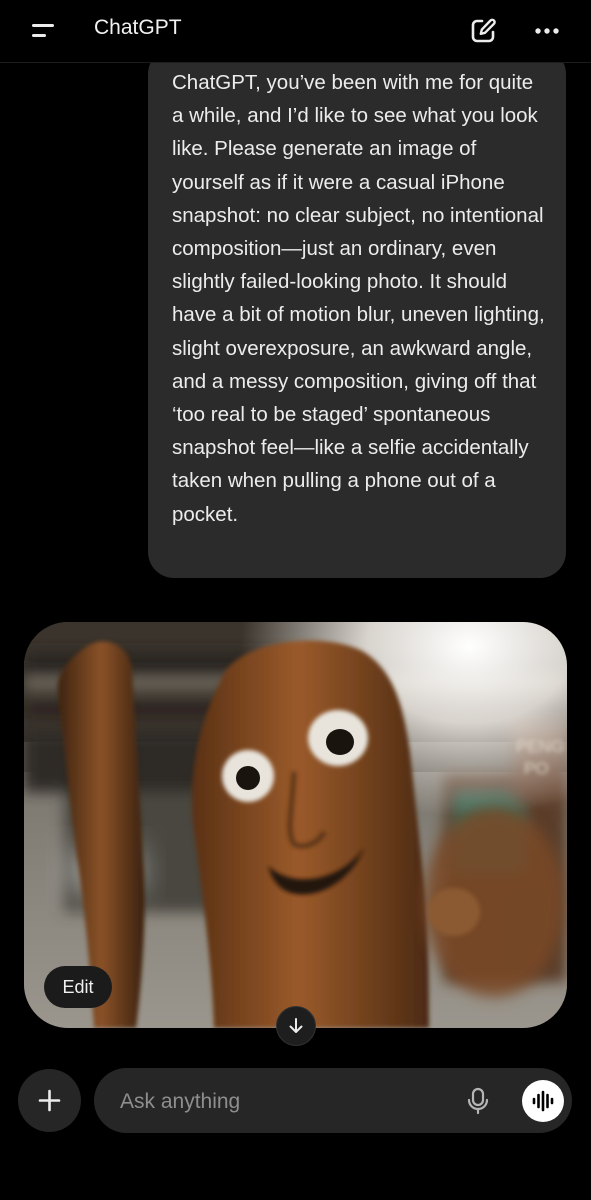 Image resolution: width=591 pixels, height=1200 pixels. What do you see at coordinates (536, 768) in the screenshot?
I see `blurred-sign-text-bottom: PO` at bounding box center [536, 768].